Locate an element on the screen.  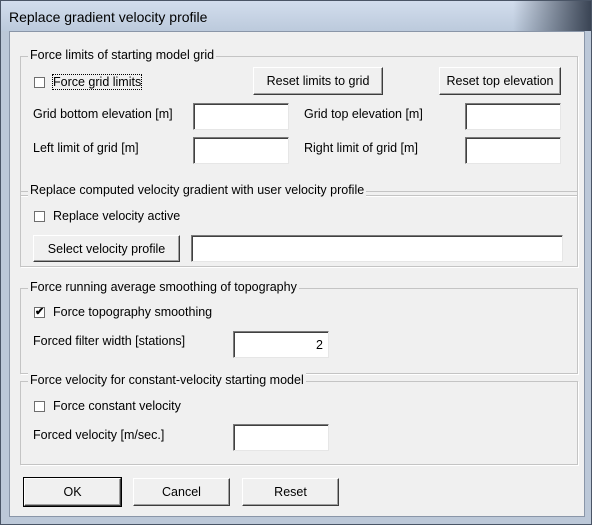
left-limit-label: Left limit of grid [m] is located at coordinates (86, 148).